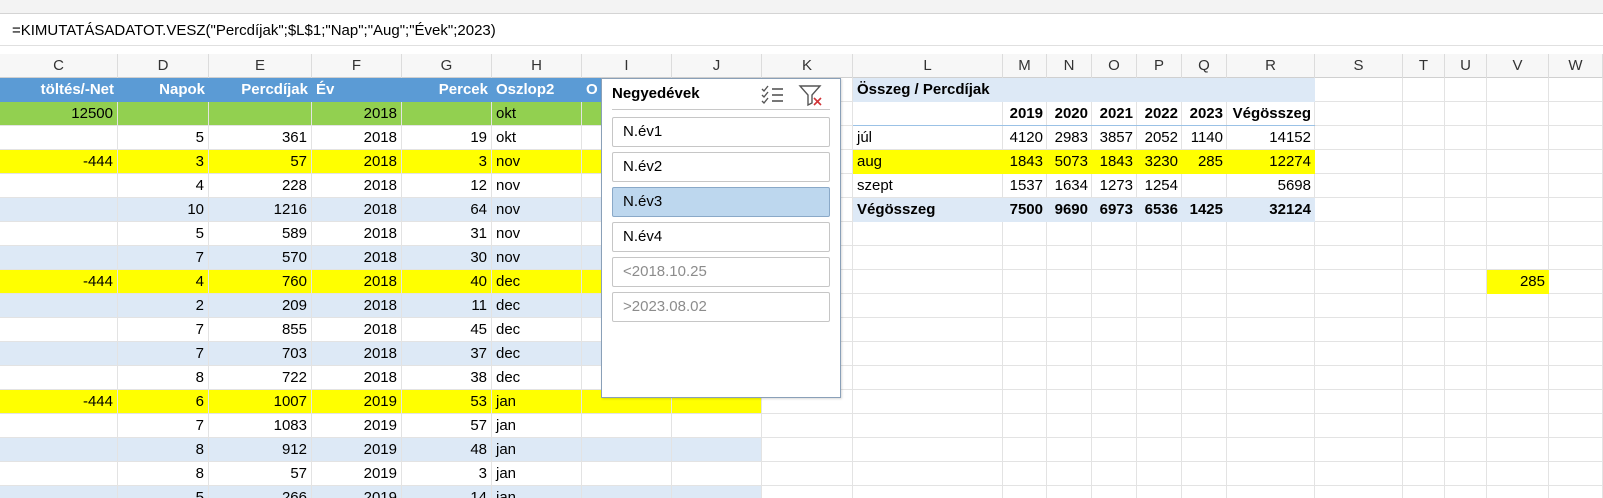 This screenshot has width=1603, height=498. Describe the element at coordinates (928, 186) in the screenshot. I see `pivot-row-label: szept` at that location.